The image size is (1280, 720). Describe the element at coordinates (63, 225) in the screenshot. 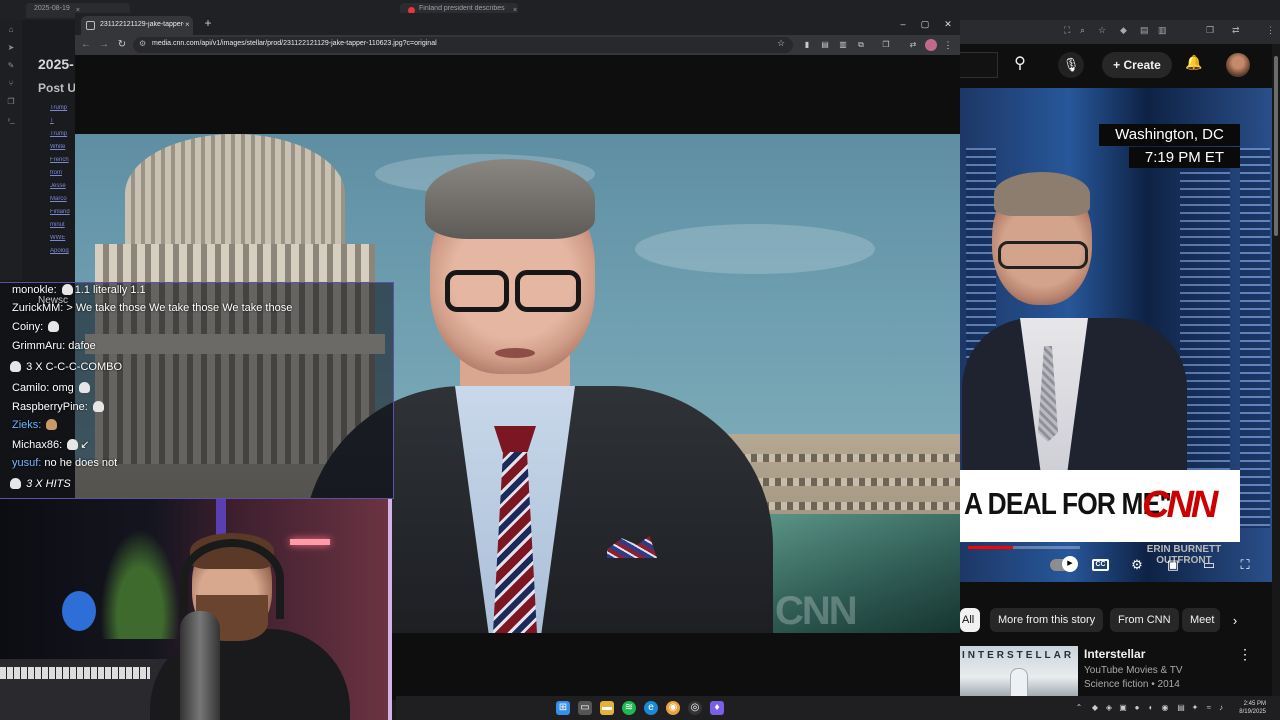

I see `background-link: minut` at that location.